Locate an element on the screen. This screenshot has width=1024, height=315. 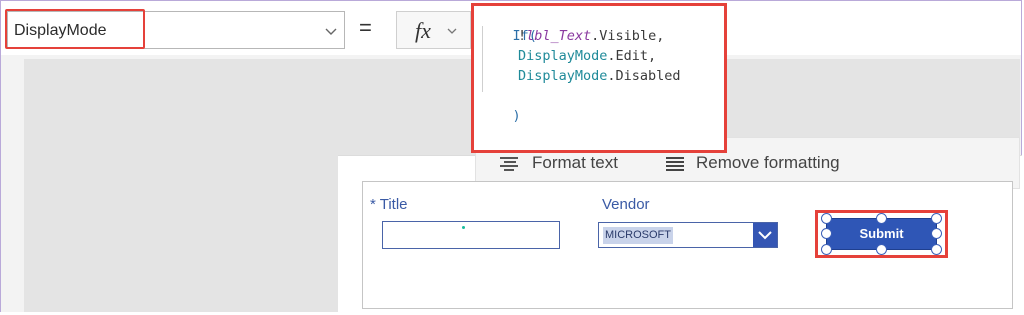
resize-handle-top-right is located at coordinates (936, 218).